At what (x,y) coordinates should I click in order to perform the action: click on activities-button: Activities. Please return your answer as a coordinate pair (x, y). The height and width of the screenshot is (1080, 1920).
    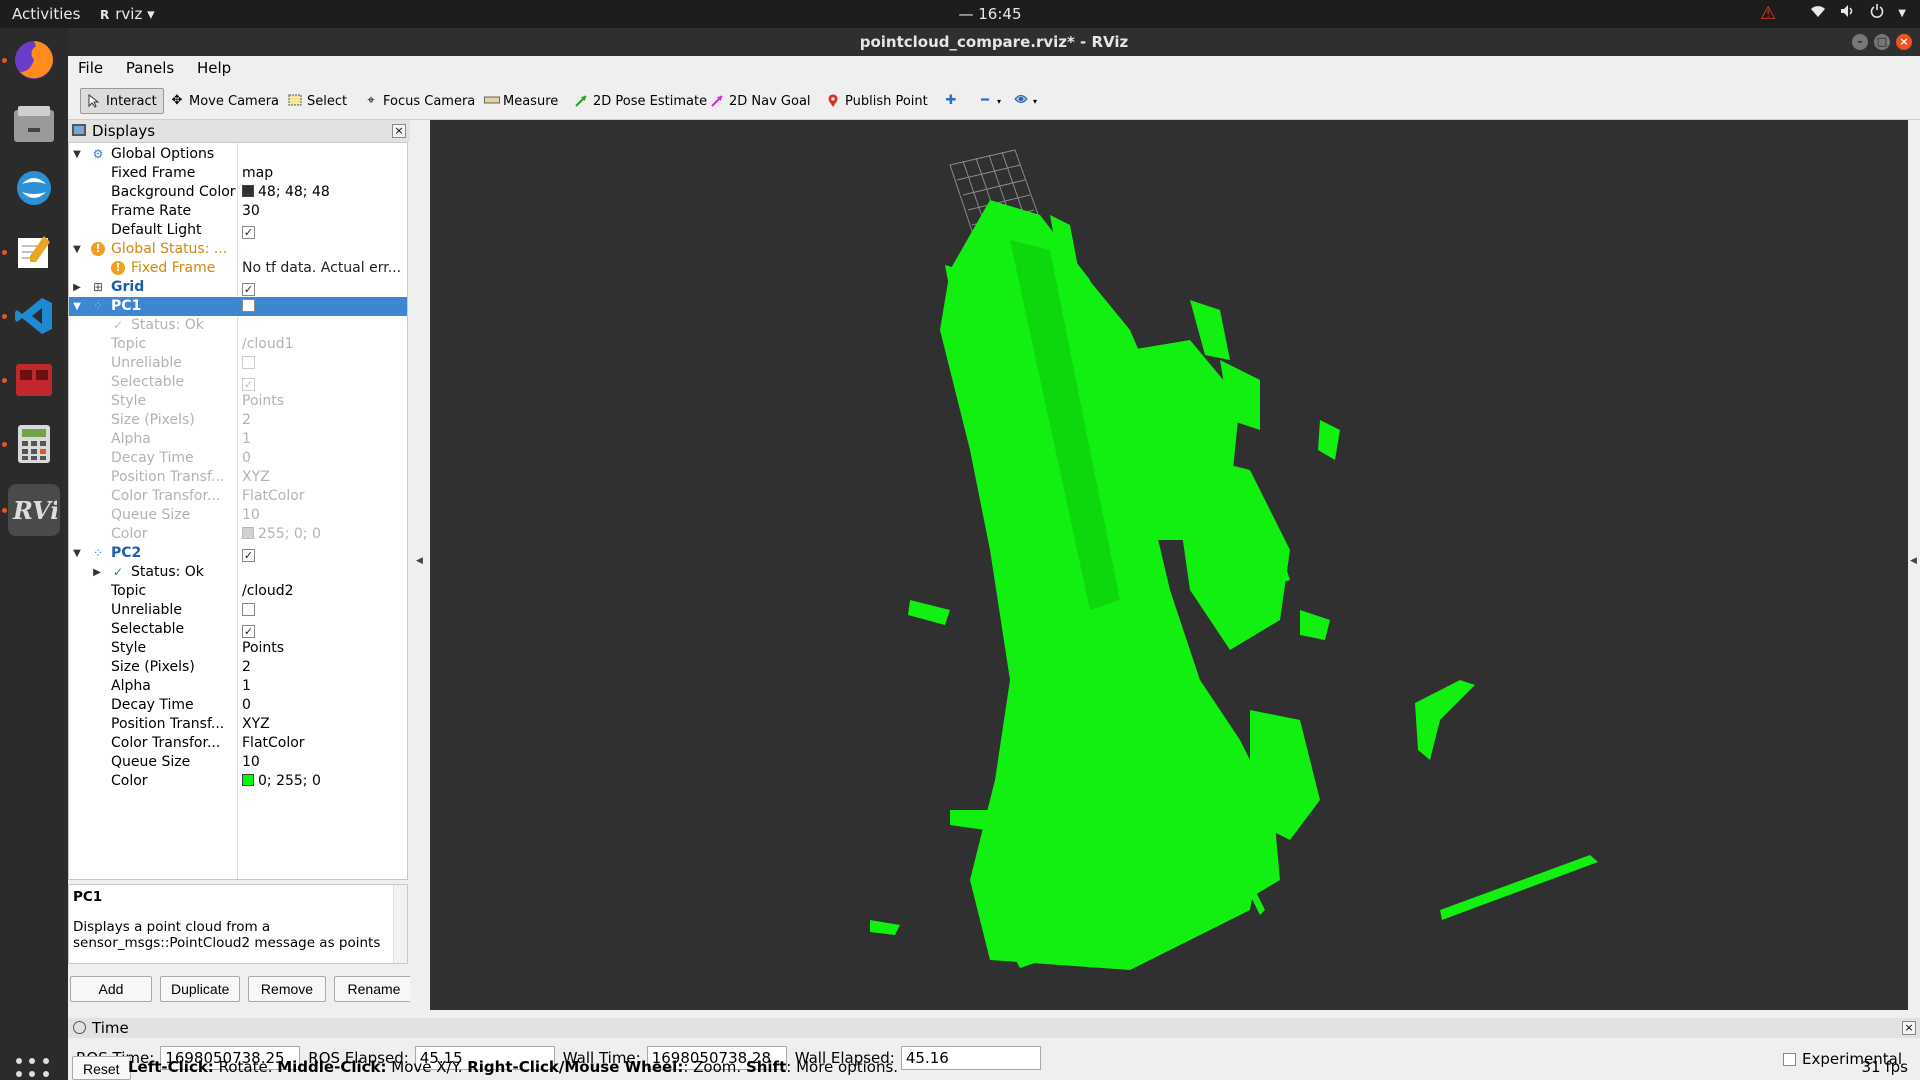
    Looking at the image, I should click on (46, 14).